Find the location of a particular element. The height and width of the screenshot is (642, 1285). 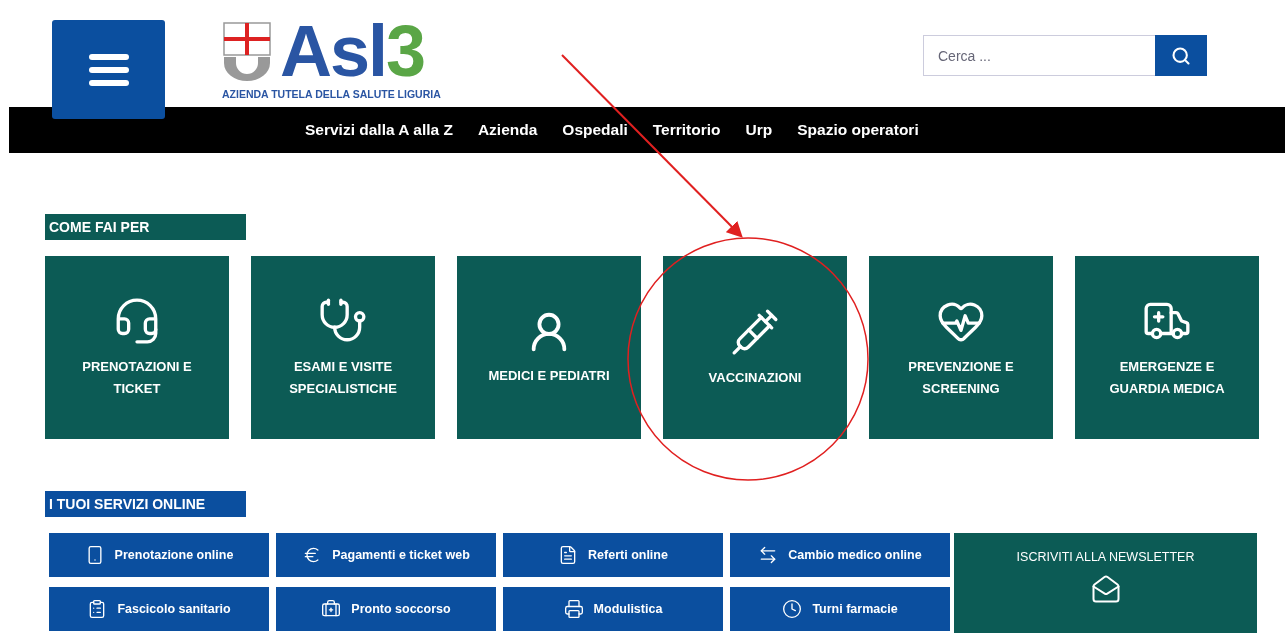

first-aid-kit-icon is located at coordinates (331, 608).